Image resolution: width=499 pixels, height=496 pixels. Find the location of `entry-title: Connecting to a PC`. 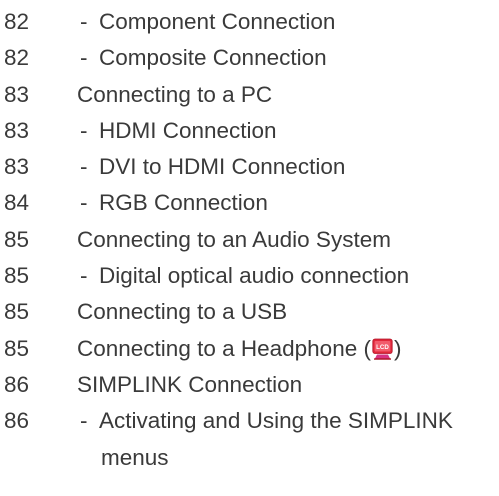

entry-title: Connecting to a PC is located at coordinates (175, 94).